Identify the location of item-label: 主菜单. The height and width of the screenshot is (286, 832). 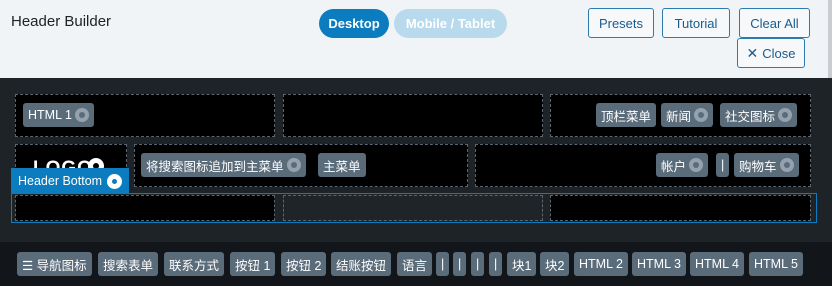
(342, 166).